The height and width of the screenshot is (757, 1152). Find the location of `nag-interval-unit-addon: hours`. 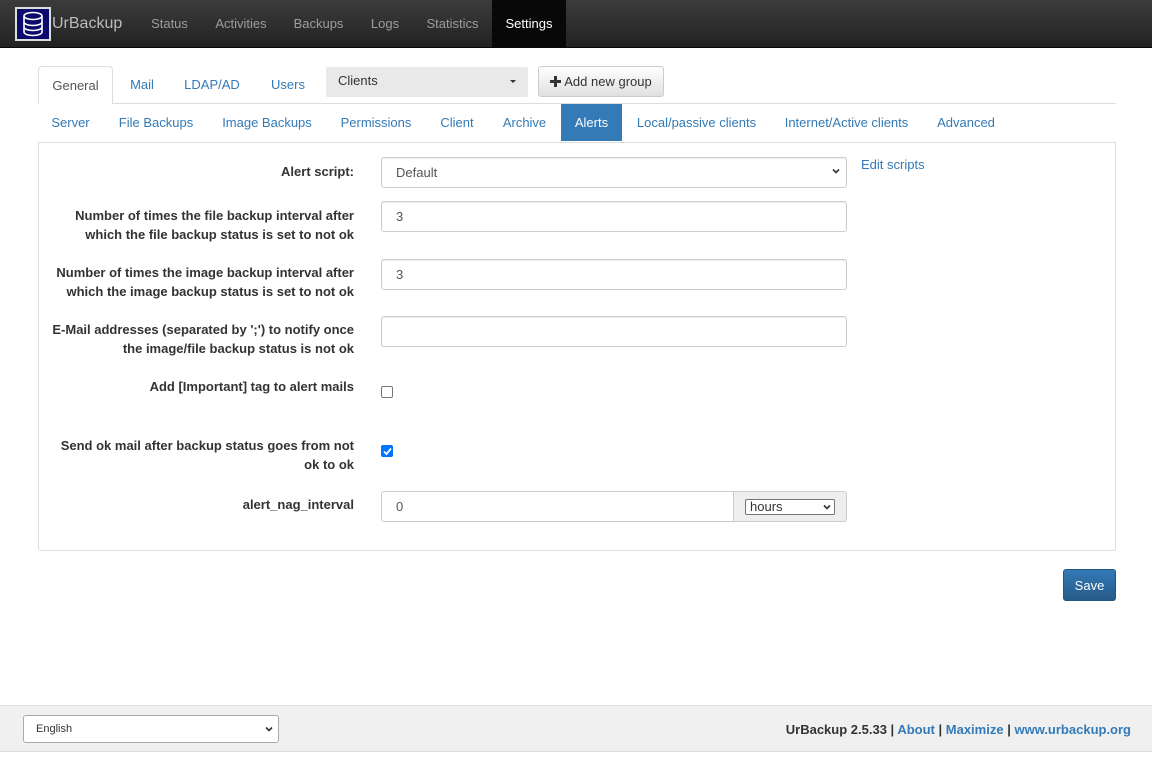

nag-interval-unit-addon: hours is located at coordinates (790, 506).